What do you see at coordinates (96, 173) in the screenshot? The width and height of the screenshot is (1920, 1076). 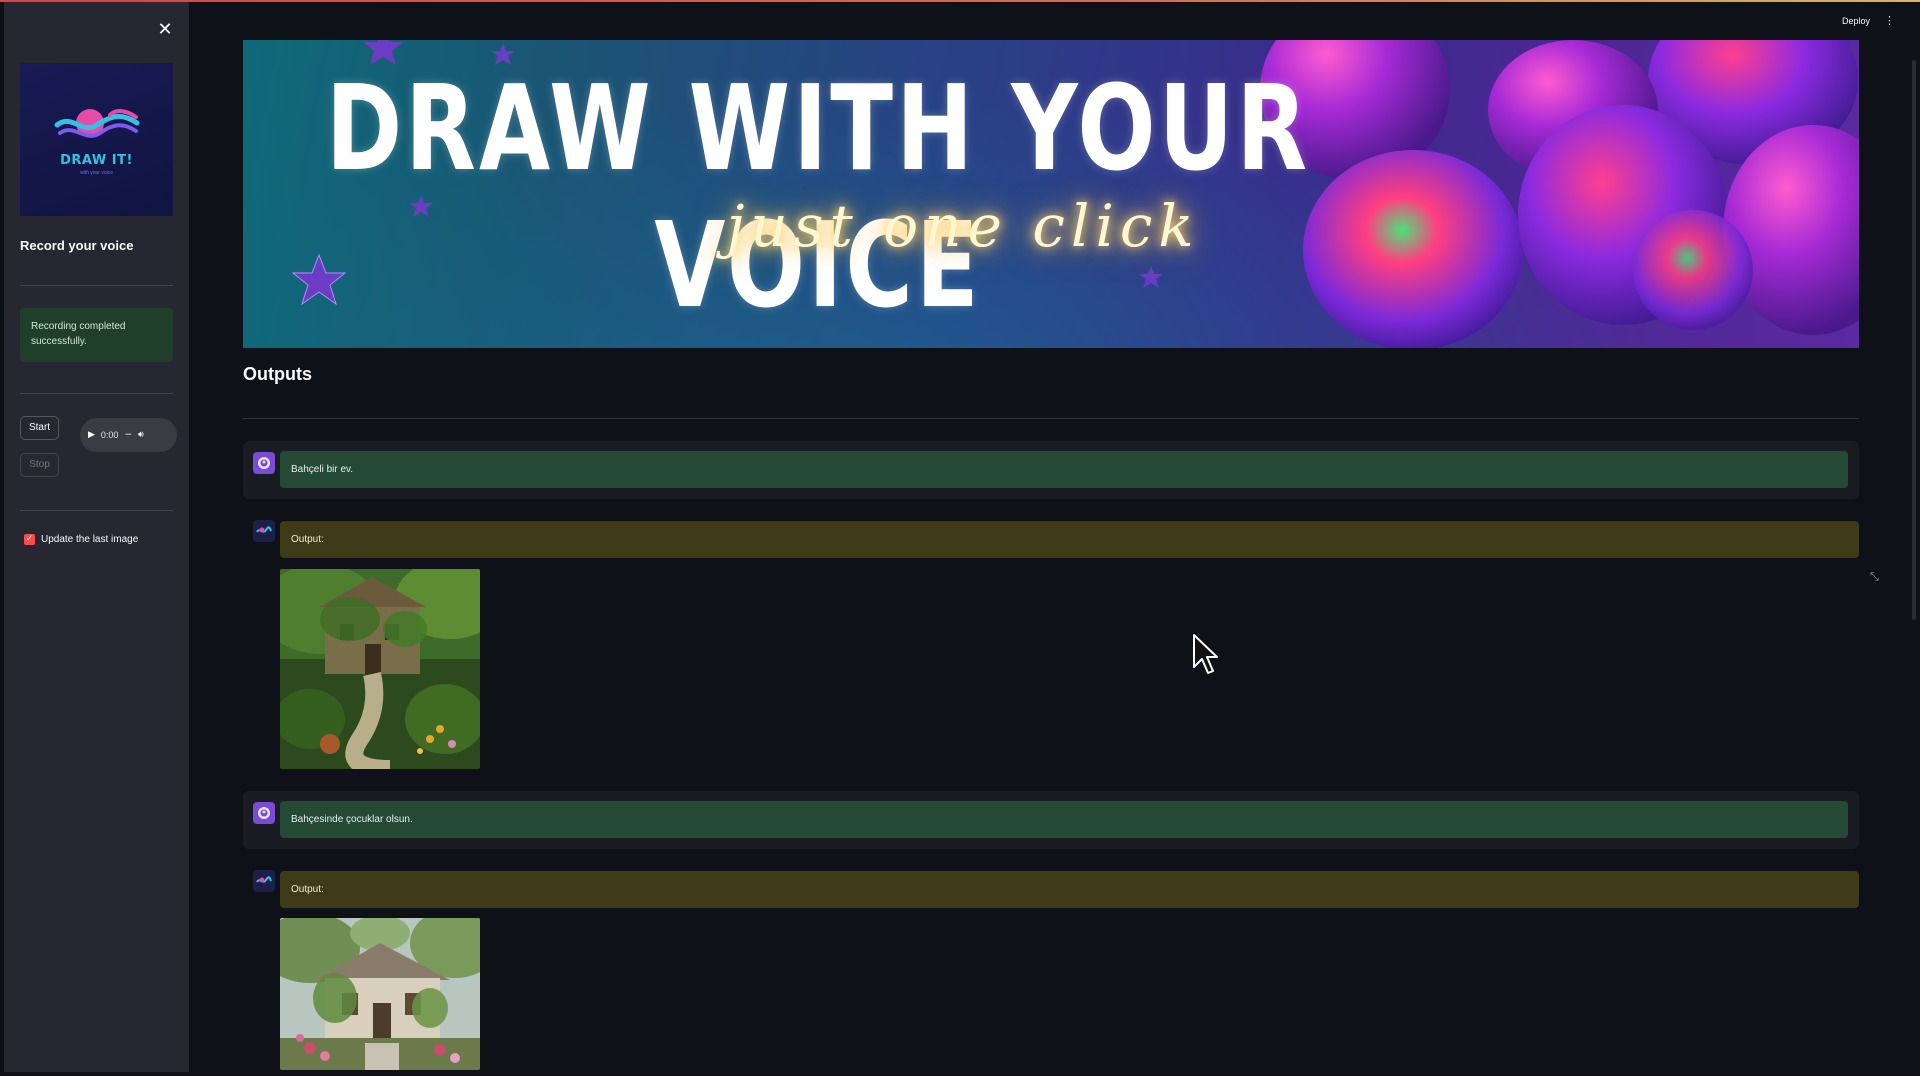 I see `logo-subtext: with your voice` at bounding box center [96, 173].